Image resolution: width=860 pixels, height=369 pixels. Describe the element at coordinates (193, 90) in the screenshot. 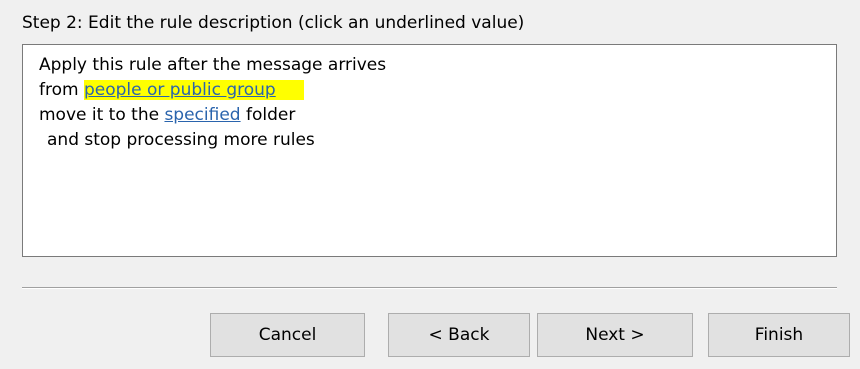

I see `people-or-public-group-link: people or public group` at that location.